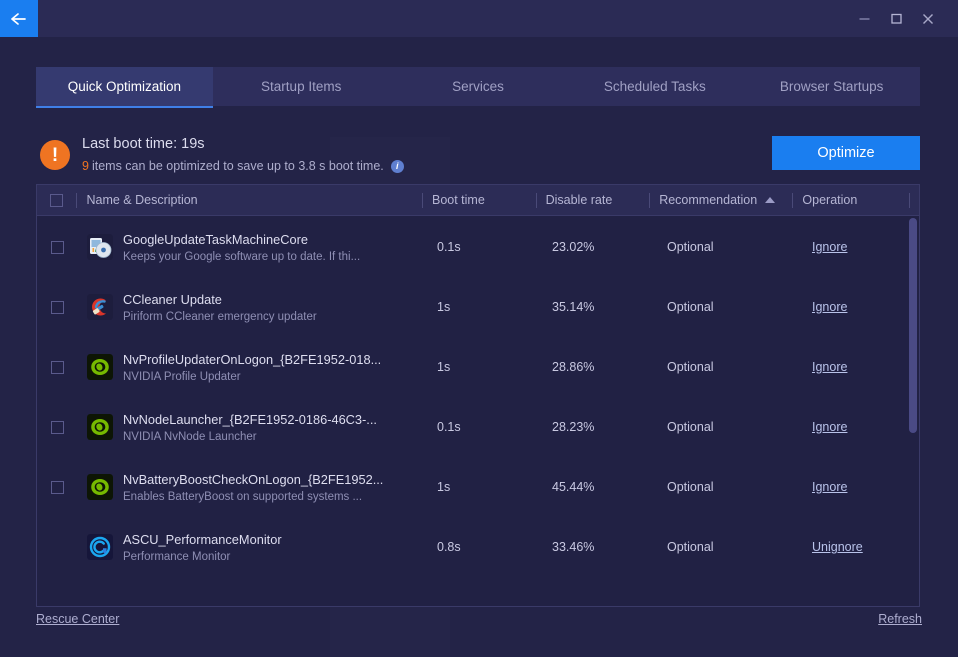 The image size is (958, 657). I want to click on maximize-icon, so click(896, 18).